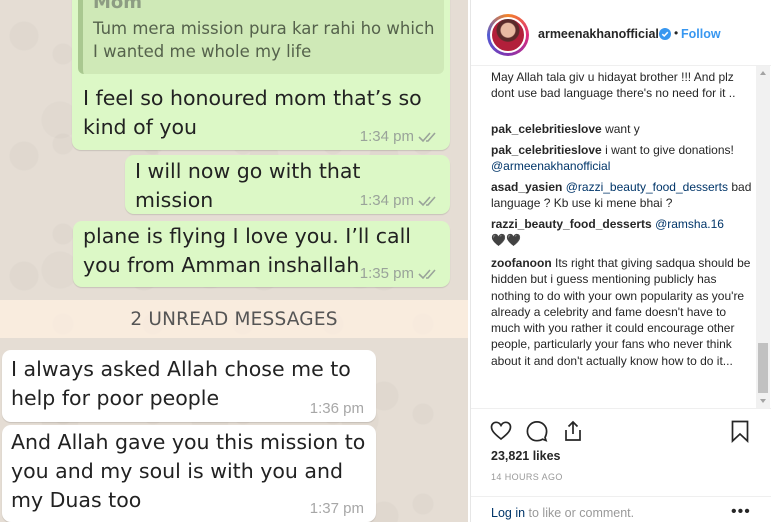 The image size is (771, 522). What do you see at coordinates (763, 237) in the screenshot?
I see `comments-scrollbar` at bounding box center [763, 237].